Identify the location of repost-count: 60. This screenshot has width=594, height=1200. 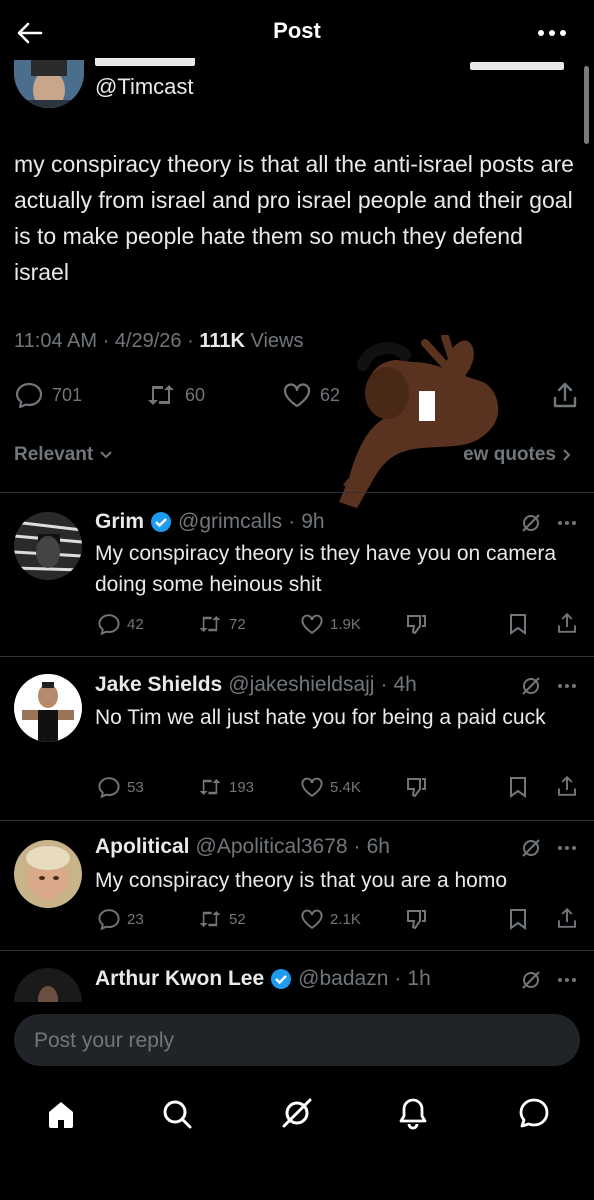
(195, 394).